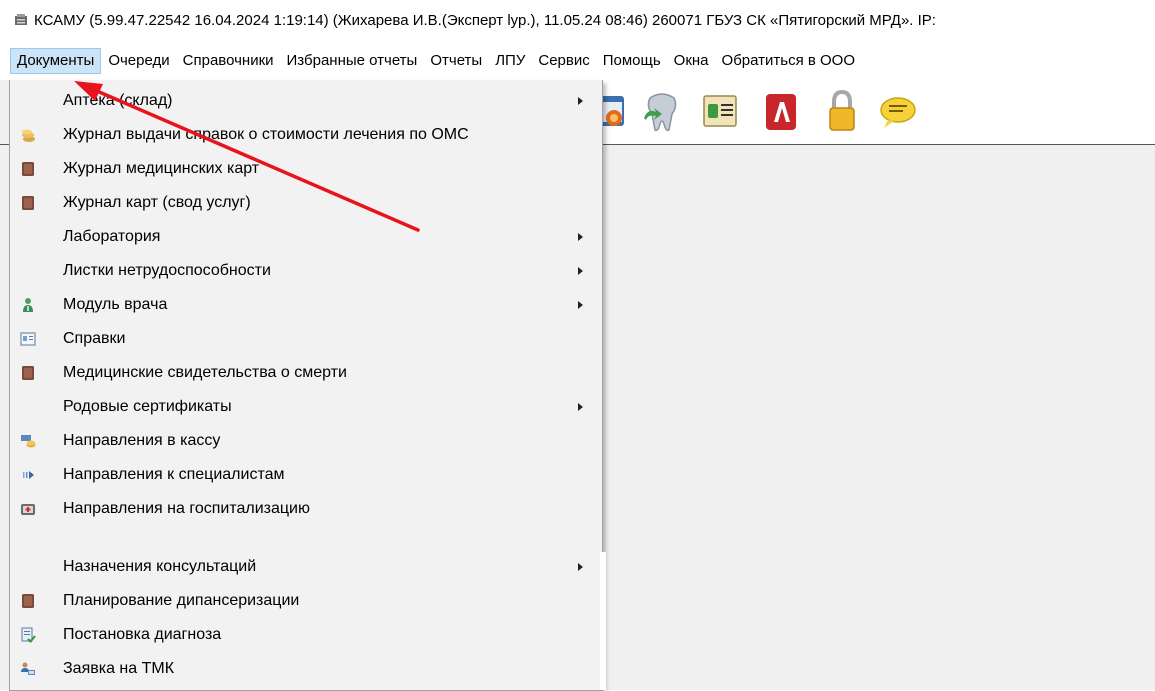  What do you see at coordinates (603, 621) in the screenshot?
I see `submenu-edge` at bounding box center [603, 621].